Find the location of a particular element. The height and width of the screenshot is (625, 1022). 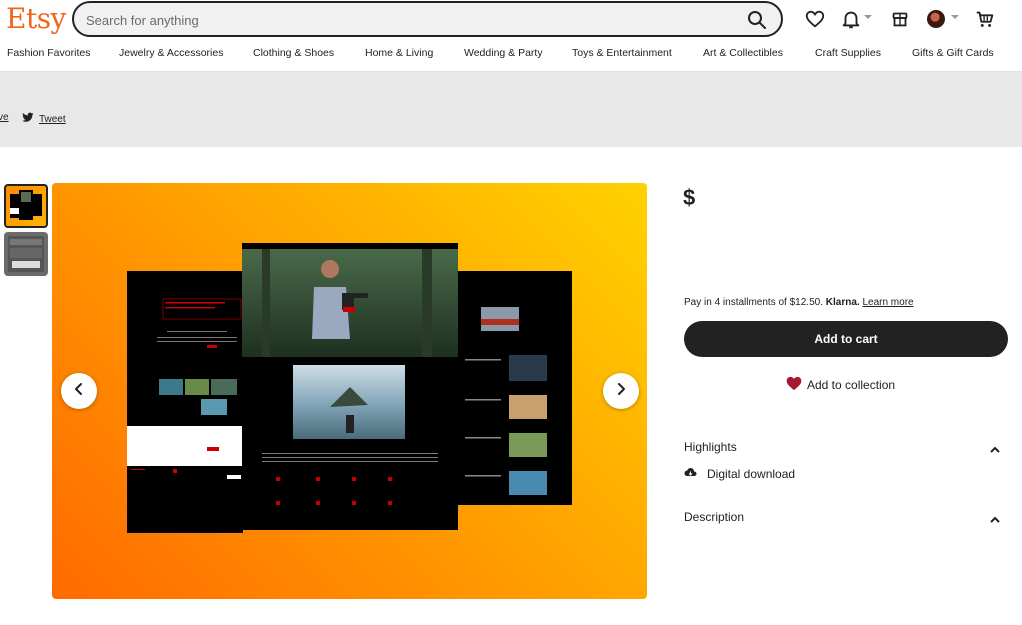

etsy-logo: Etsy is located at coordinates (36, 18).